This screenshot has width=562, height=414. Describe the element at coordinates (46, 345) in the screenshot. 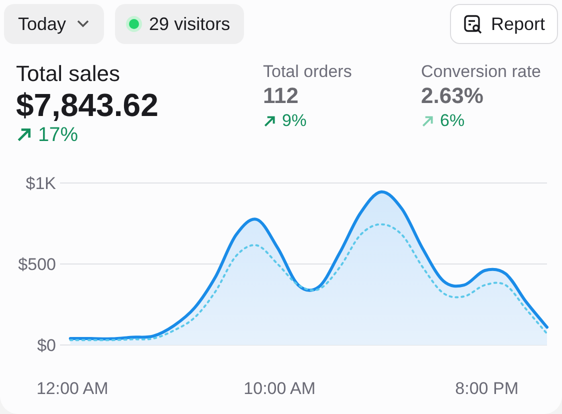

I see `y-axis-label: $0` at that location.